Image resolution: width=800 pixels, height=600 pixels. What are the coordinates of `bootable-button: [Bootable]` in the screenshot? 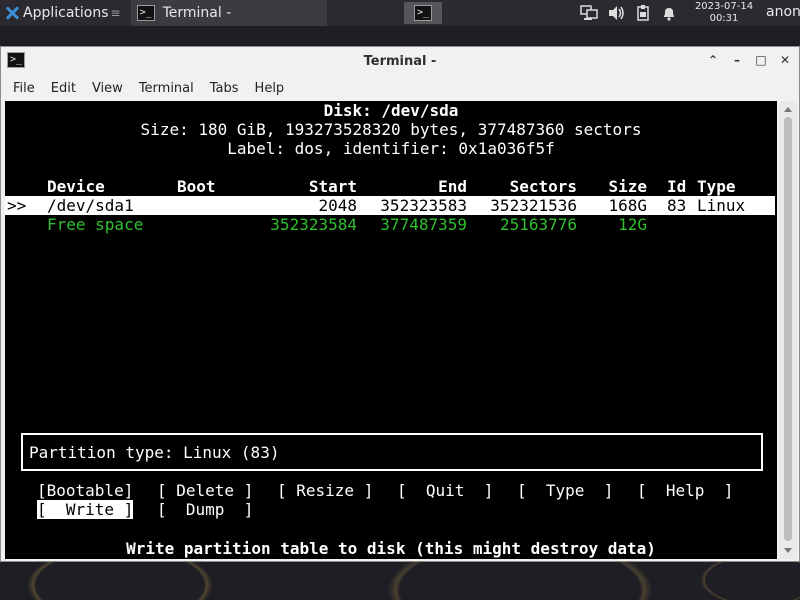 It's located at (85, 490).